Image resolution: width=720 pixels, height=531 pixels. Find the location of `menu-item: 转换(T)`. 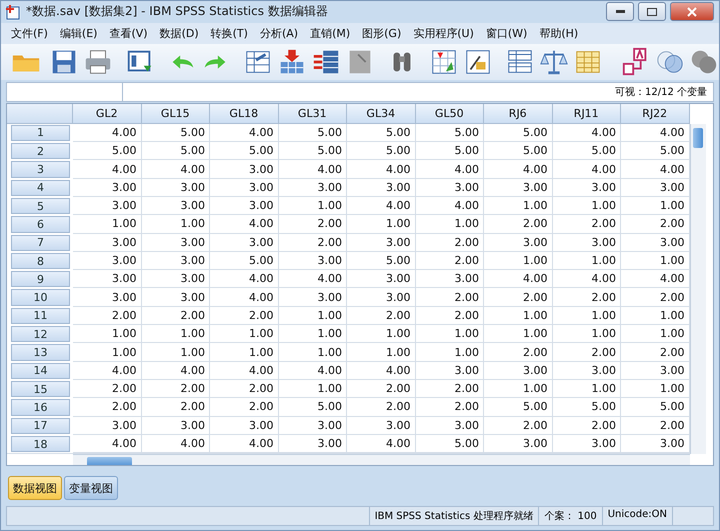

menu-item: 转换(T) is located at coordinates (231, 33).